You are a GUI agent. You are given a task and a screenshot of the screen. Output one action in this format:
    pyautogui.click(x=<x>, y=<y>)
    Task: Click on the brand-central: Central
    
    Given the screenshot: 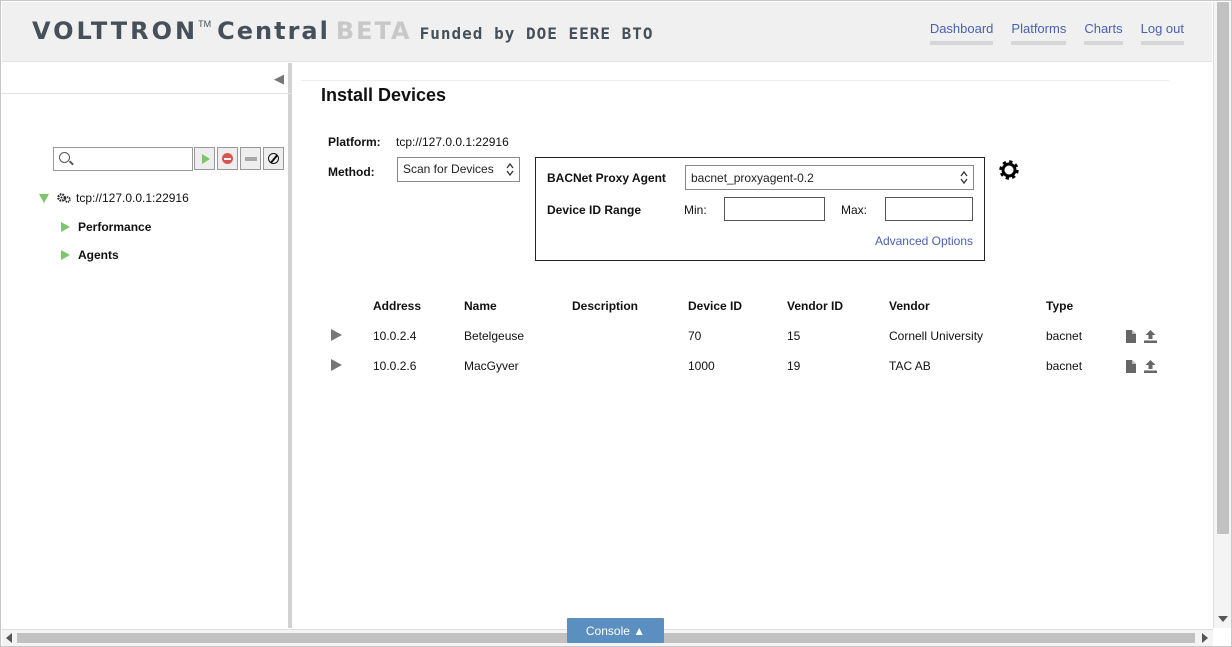 What is the action you would take?
    pyautogui.click(x=273, y=31)
    